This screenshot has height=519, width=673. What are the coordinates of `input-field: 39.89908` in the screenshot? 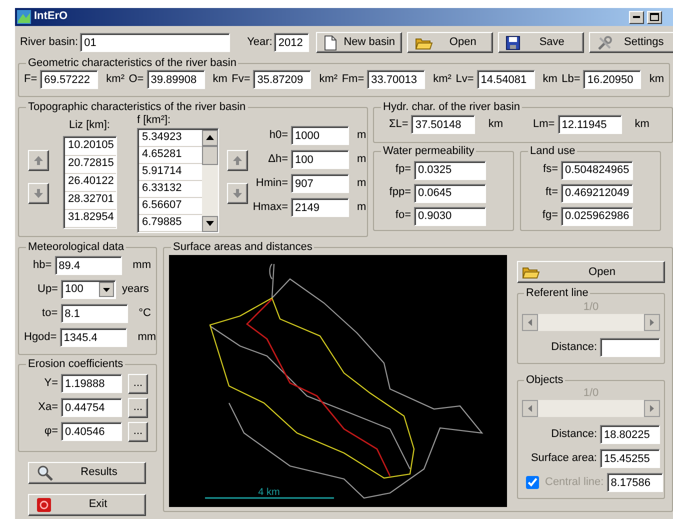 It's located at (175, 80).